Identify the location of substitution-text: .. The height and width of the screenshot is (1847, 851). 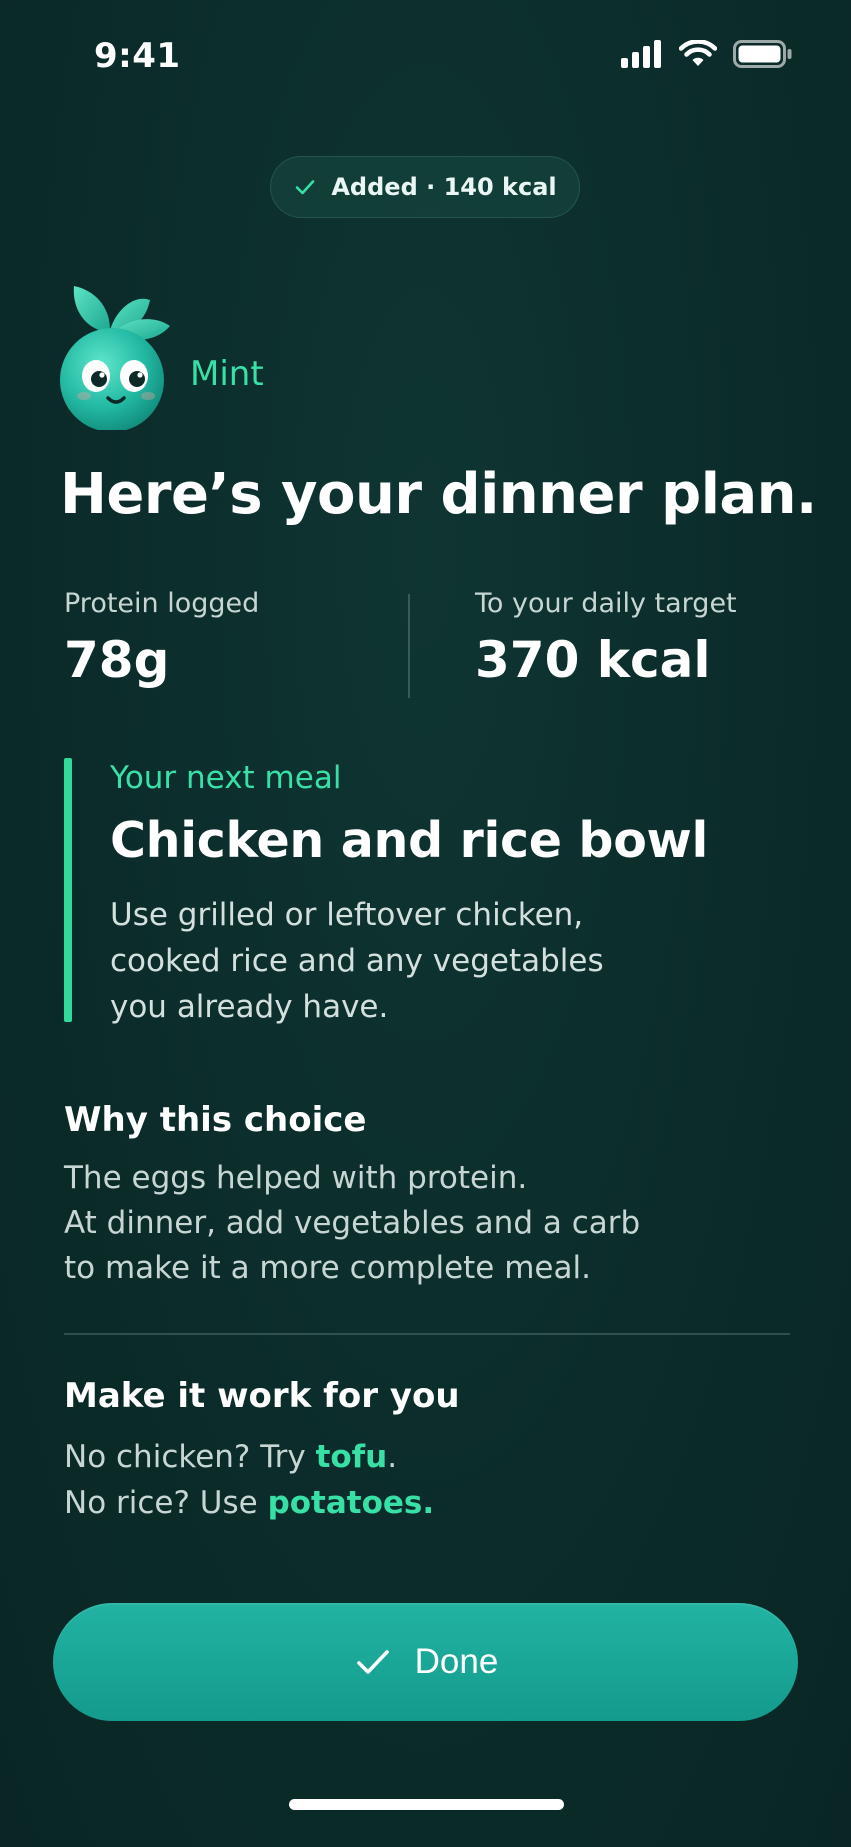
(392, 1457).